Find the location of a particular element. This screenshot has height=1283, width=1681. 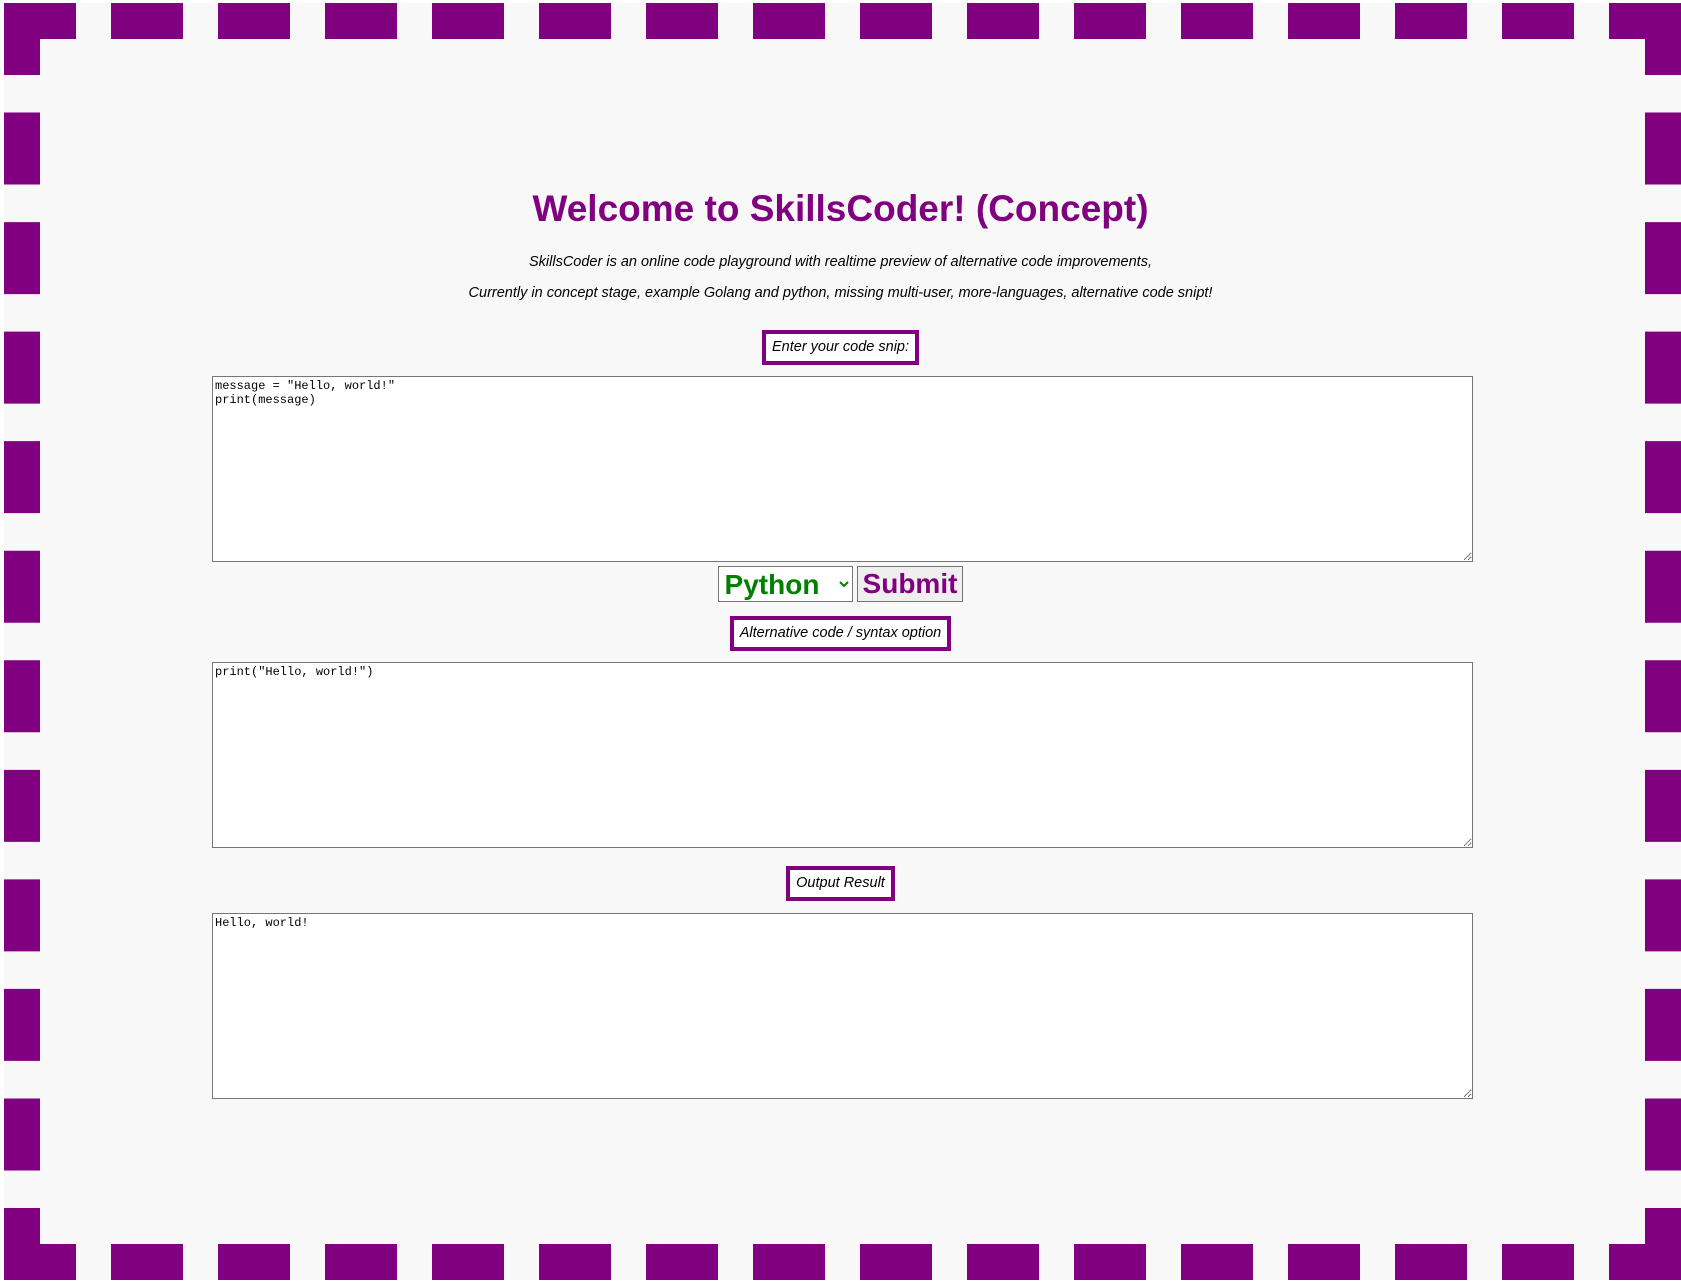

language-select: Python is located at coordinates (785, 584).